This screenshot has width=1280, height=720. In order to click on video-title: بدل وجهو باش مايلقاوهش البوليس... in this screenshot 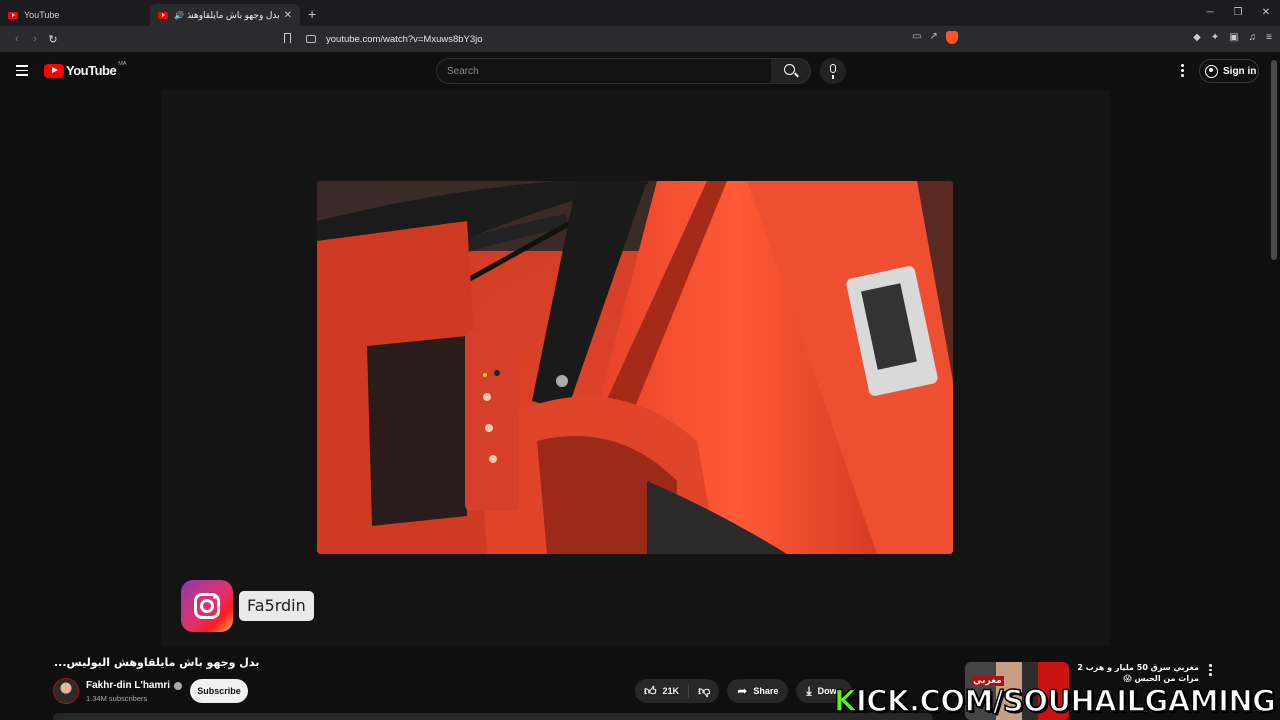, I will do `click(157, 662)`.